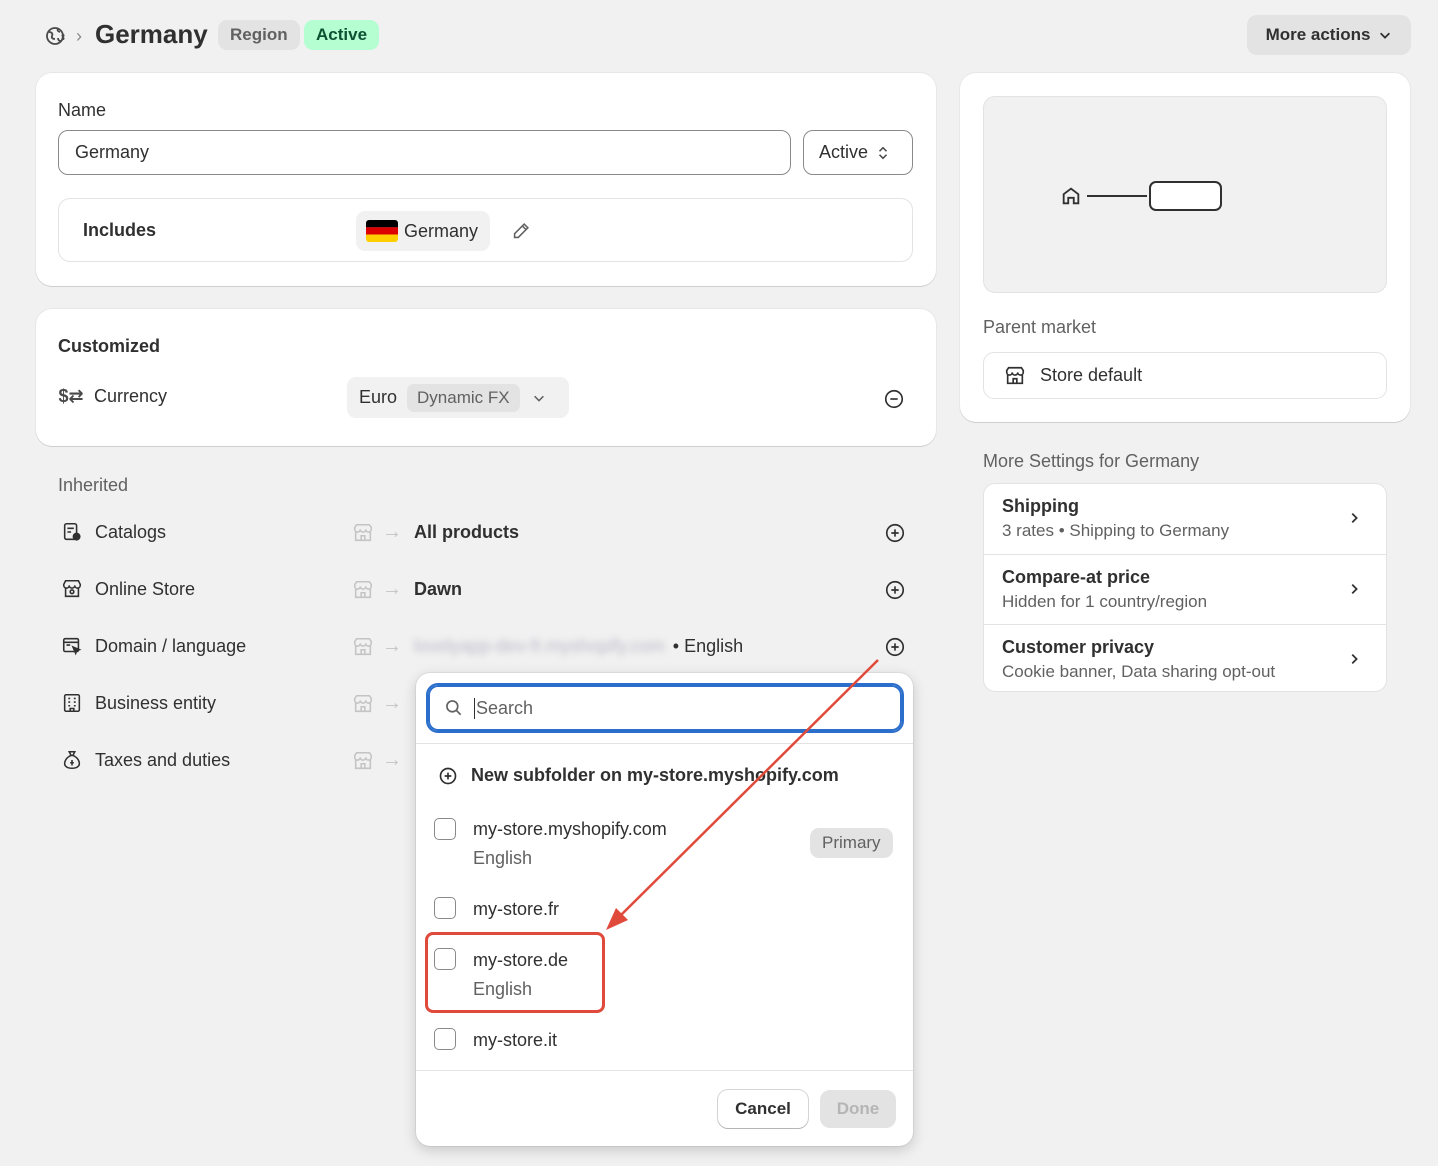 This screenshot has width=1438, height=1166. I want to click on currency-select: Euro Dynamic FX, so click(458, 397).